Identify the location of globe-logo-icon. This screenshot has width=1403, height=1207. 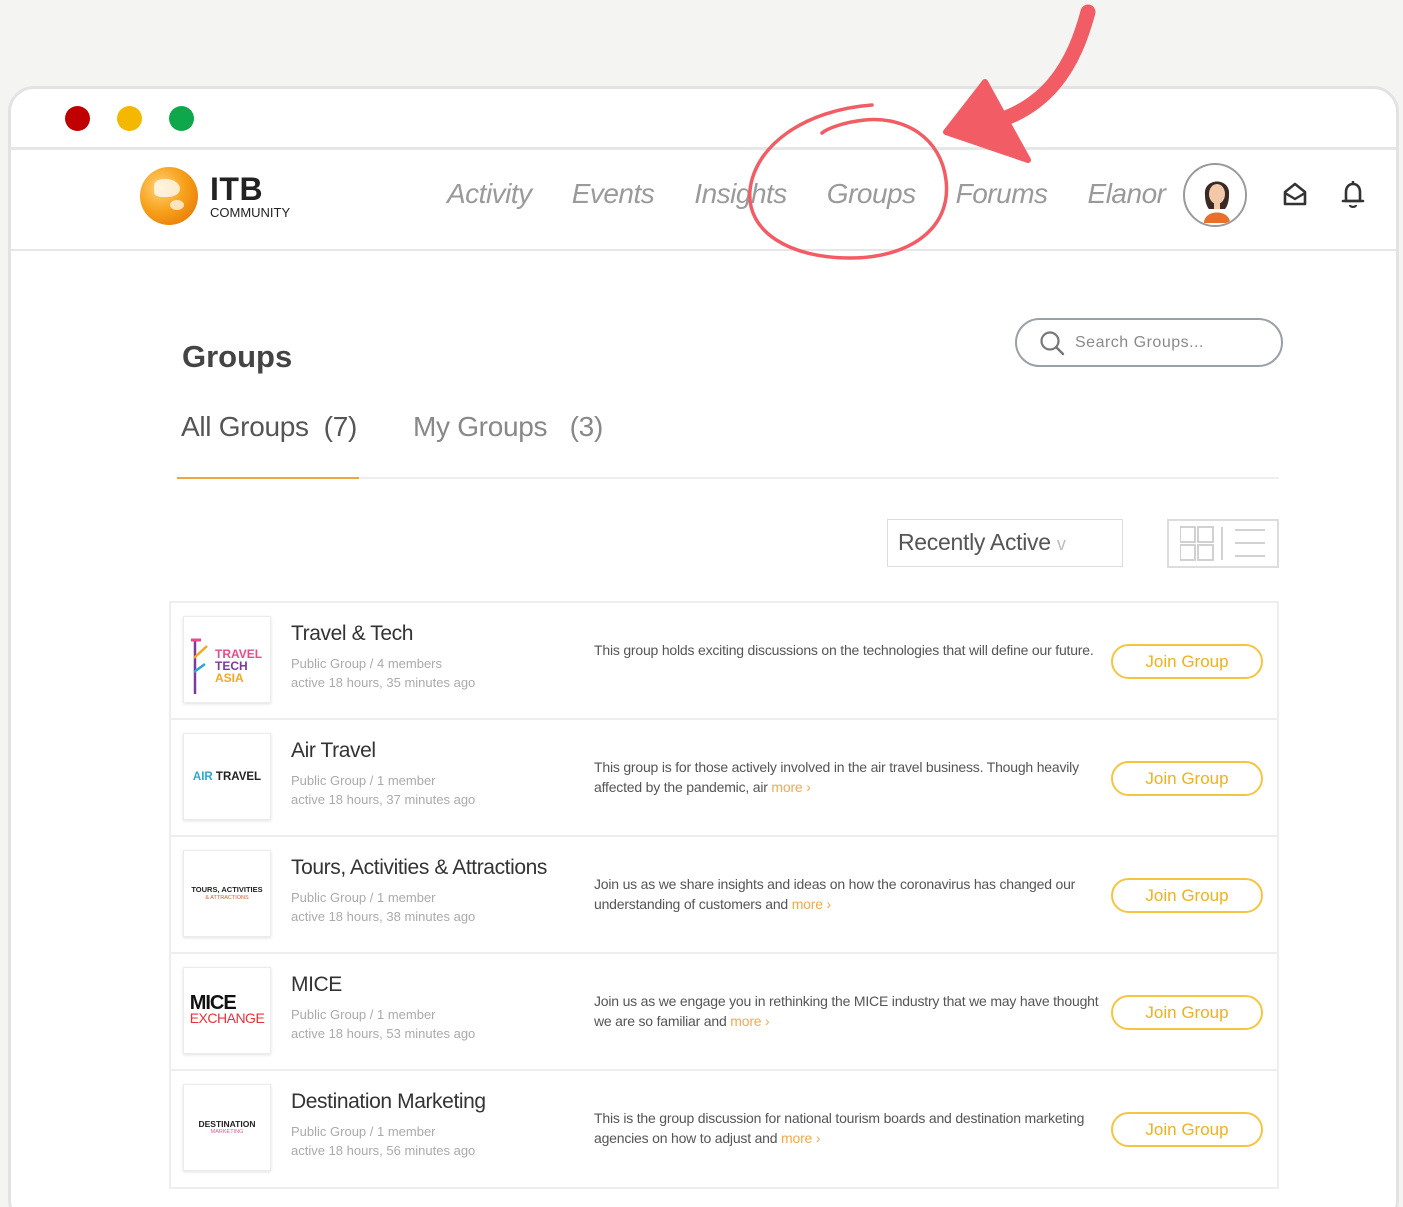
(169, 196).